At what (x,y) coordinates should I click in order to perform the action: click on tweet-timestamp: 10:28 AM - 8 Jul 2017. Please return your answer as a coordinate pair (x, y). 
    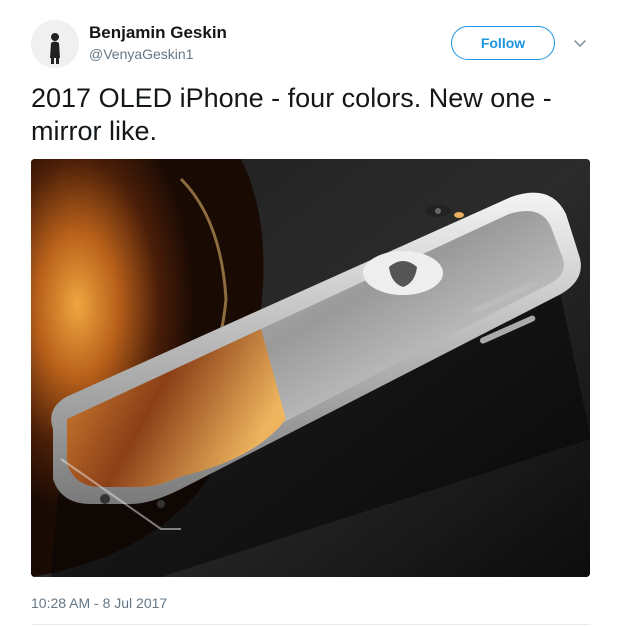
    Looking at the image, I should click on (99, 603).